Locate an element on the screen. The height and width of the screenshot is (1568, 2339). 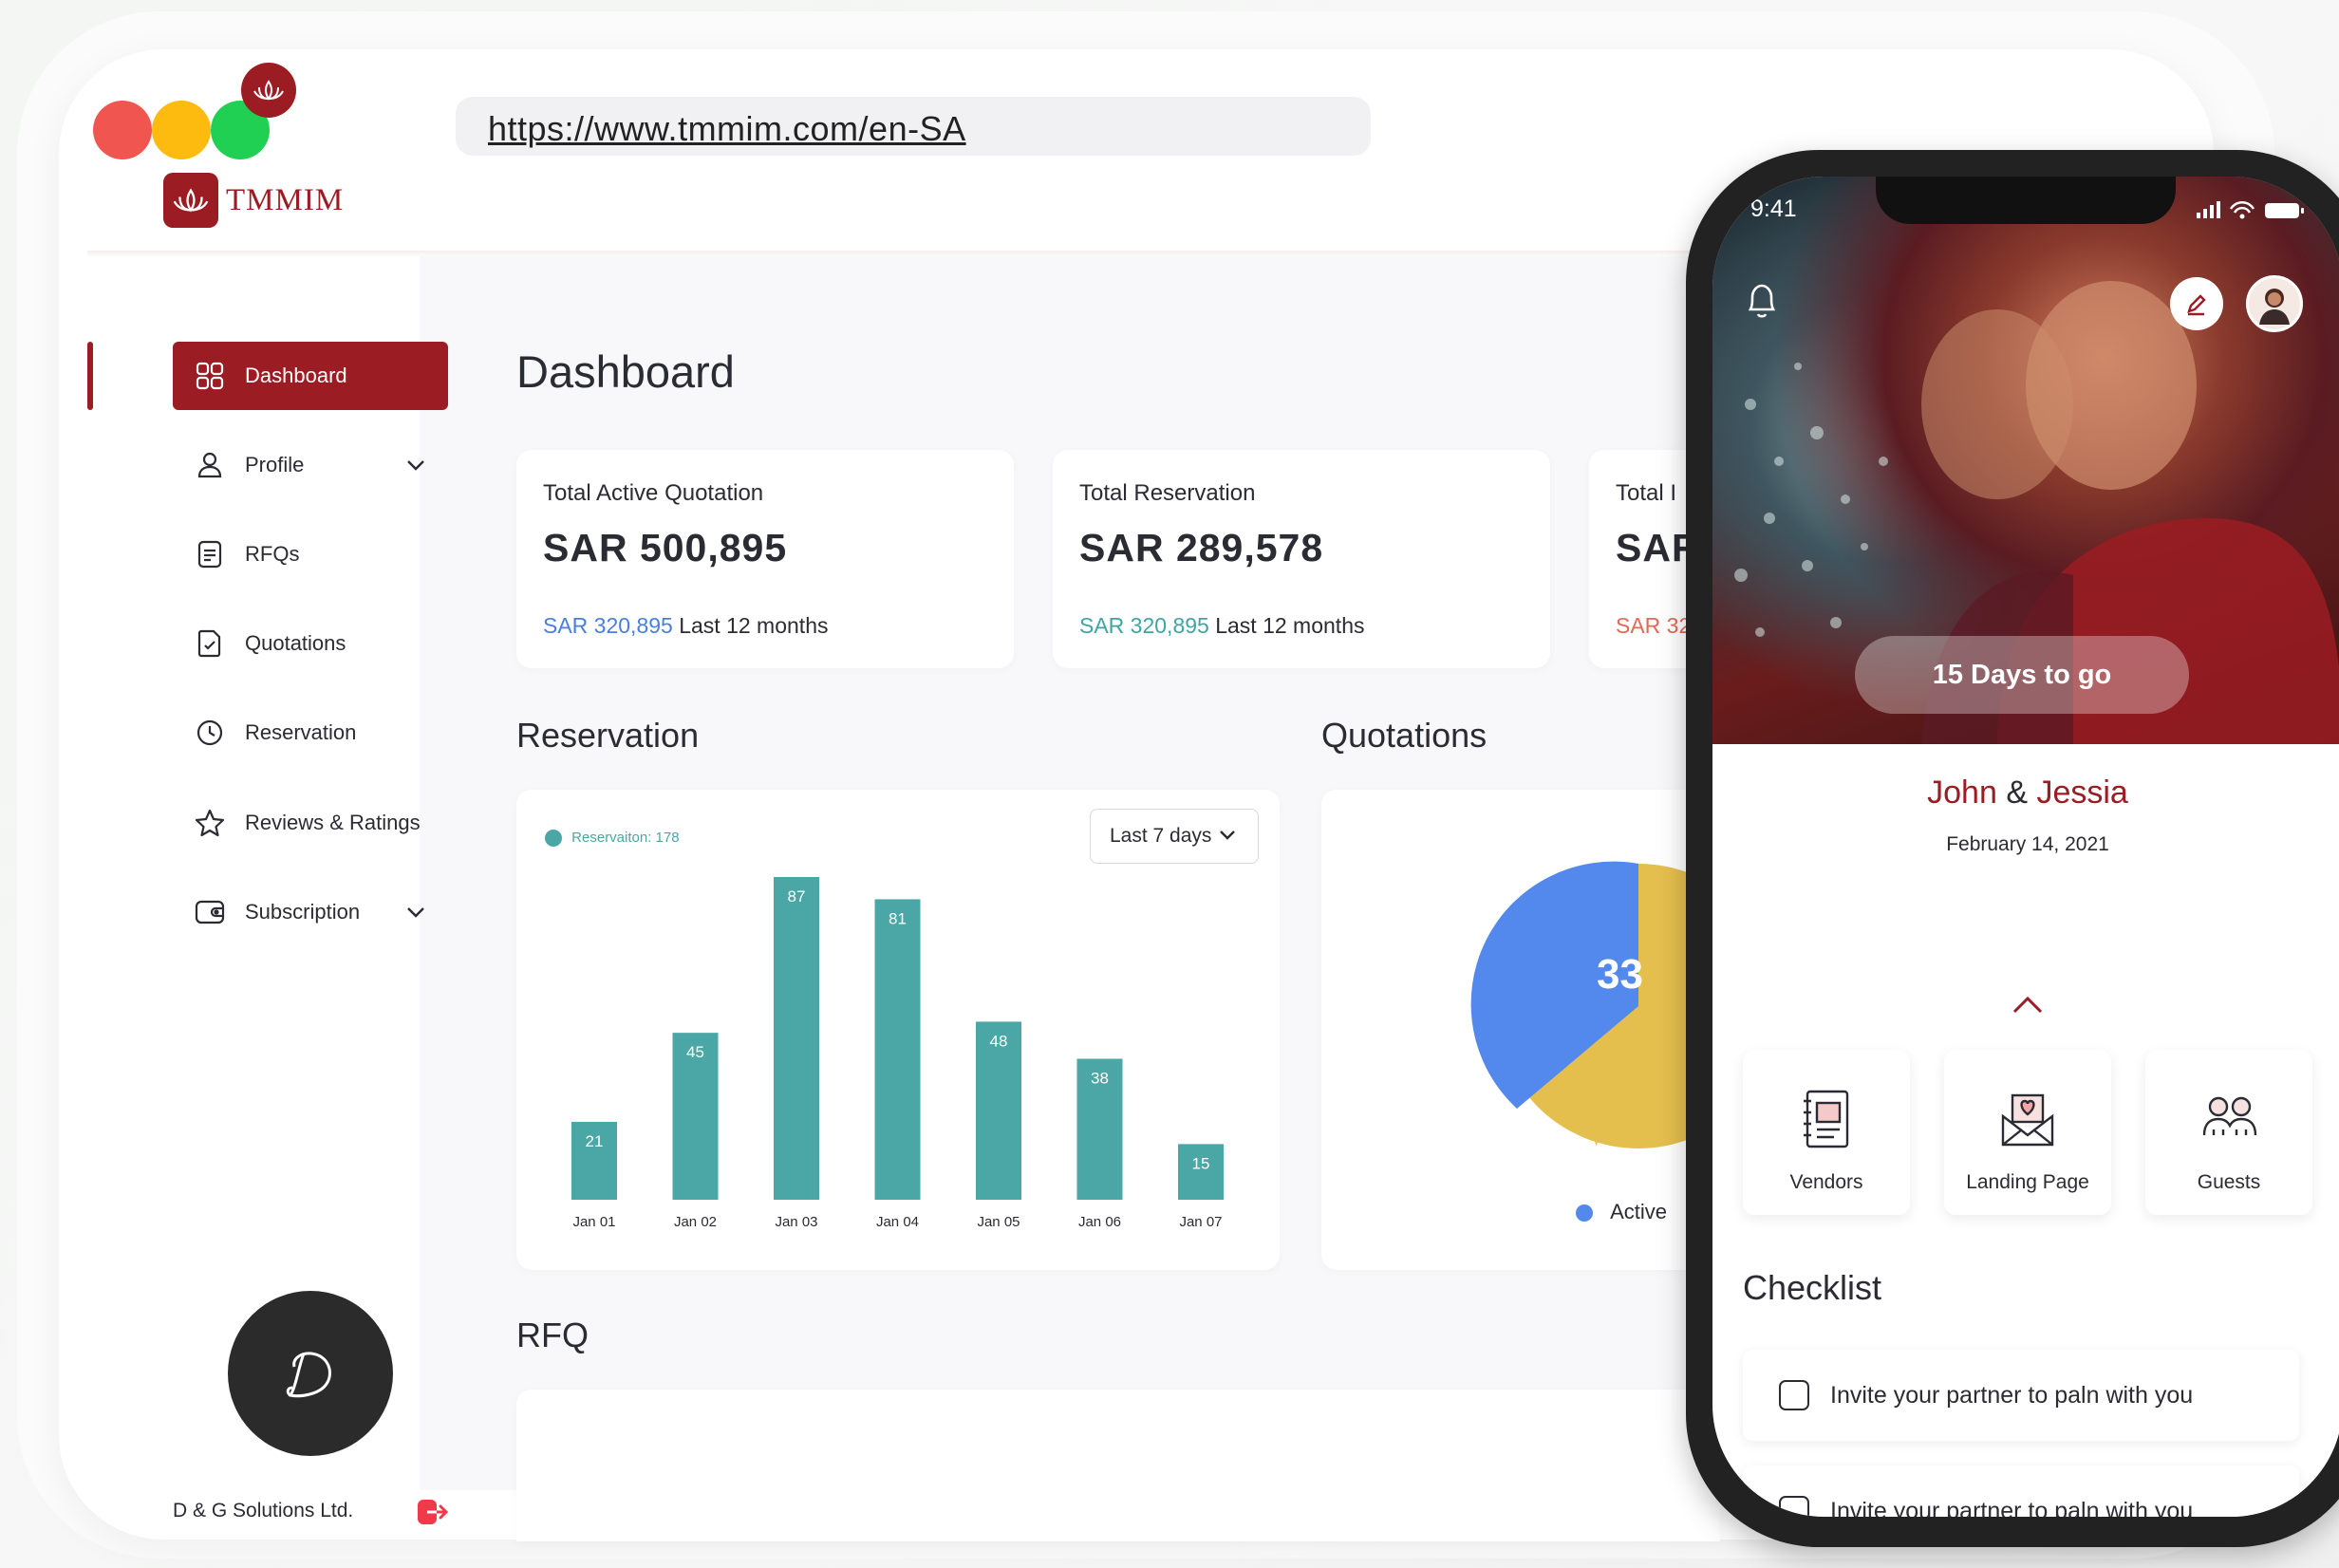
tile-guests: Guests is located at coordinates (2228, 1132).